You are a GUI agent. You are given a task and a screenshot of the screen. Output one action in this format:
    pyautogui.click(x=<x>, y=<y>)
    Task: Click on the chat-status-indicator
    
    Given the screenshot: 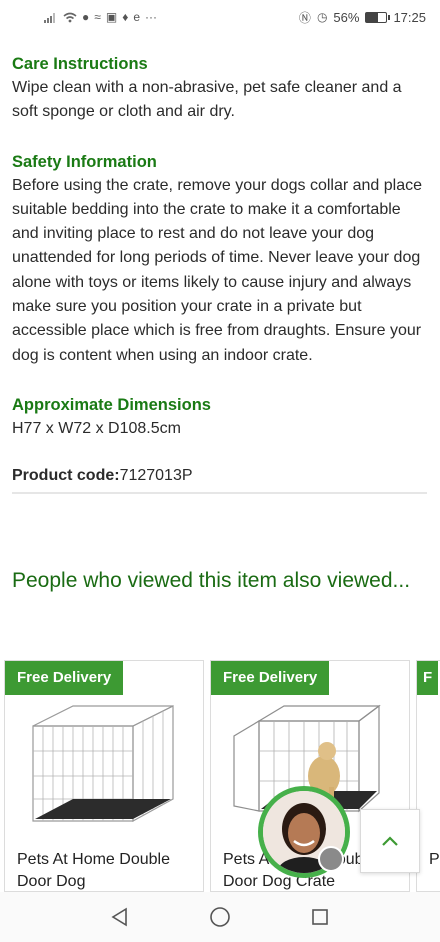 What is the action you would take?
    pyautogui.click(x=331, y=859)
    